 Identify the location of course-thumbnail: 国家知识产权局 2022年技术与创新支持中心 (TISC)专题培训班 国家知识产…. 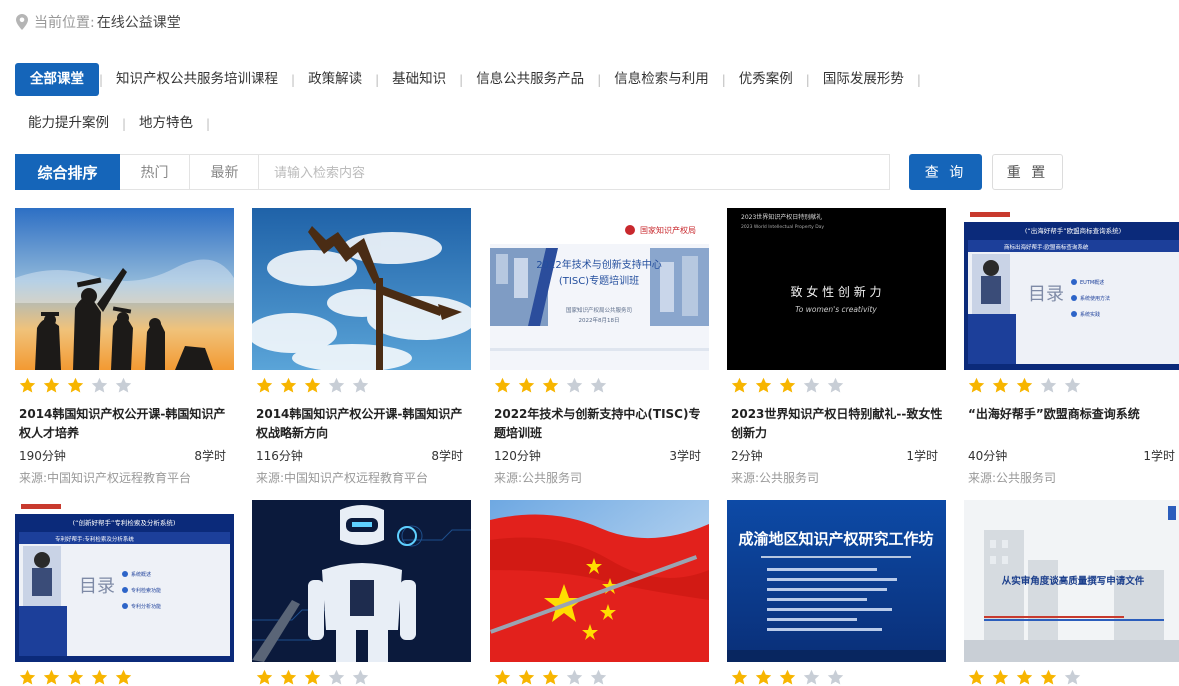
(599, 289).